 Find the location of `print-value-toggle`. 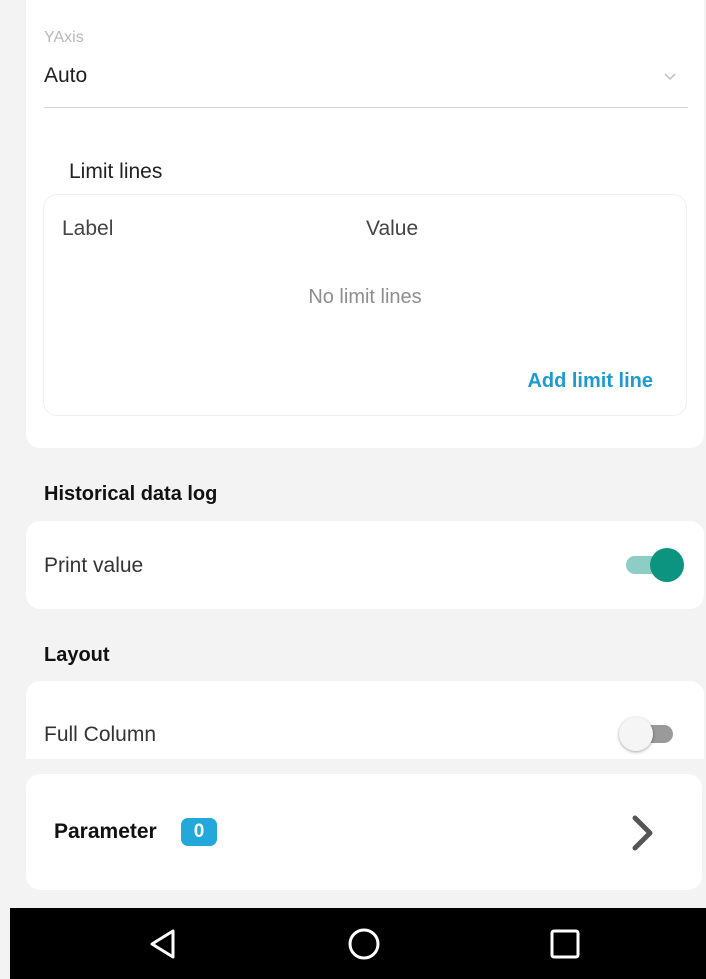

print-value-toggle is located at coordinates (656, 565).